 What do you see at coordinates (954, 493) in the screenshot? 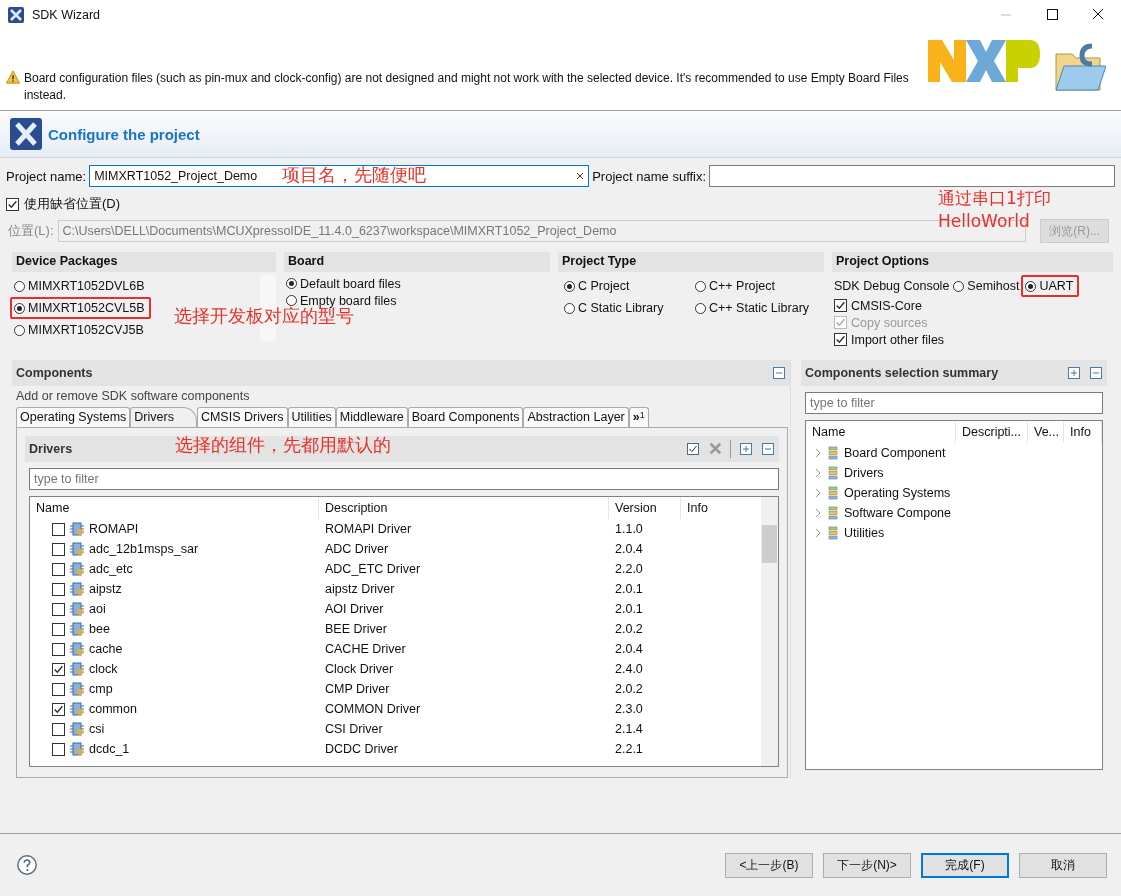
I see `tree-item: Operating Systems` at bounding box center [954, 493].